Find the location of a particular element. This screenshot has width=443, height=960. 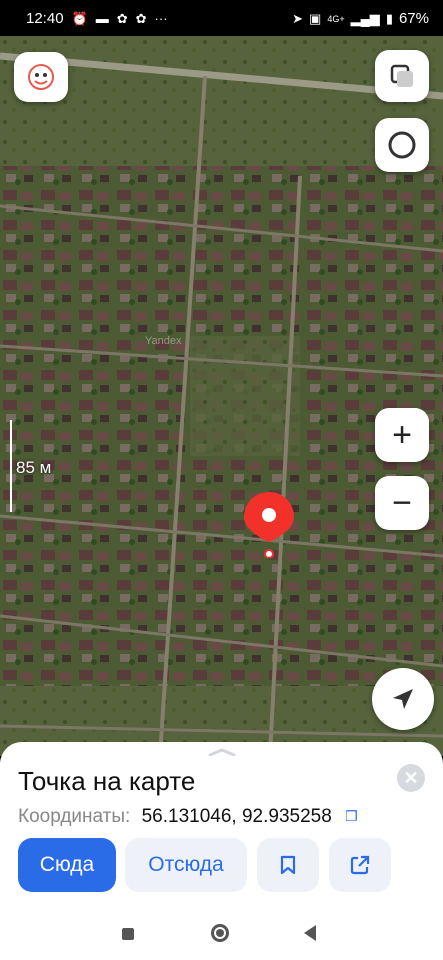

avatar-icon is located at coordinates (41, 77).